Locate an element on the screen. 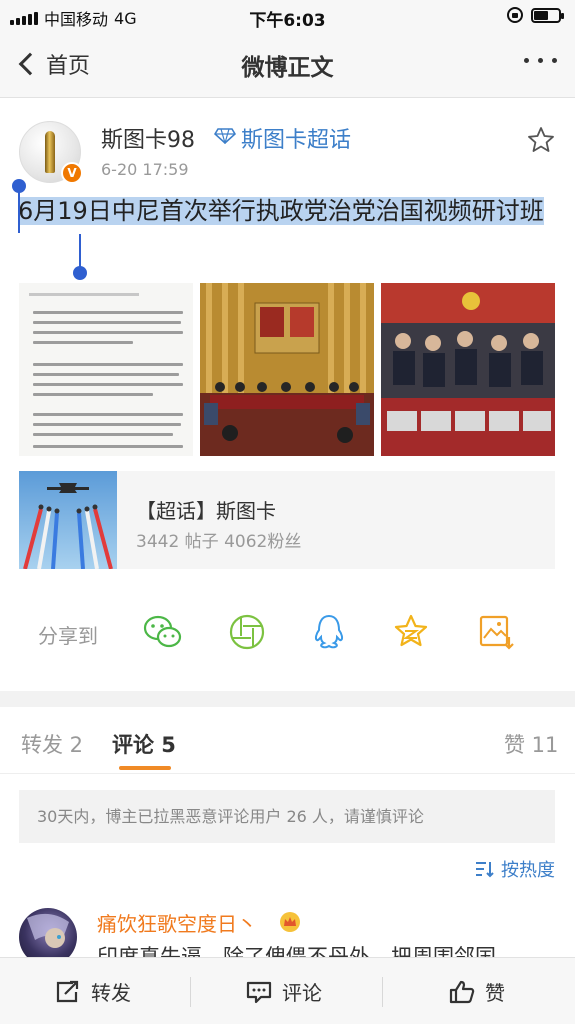 The height and width of the screenshot is (1024, 575). blacklist-notice: 30天内，博主已拉黑恶意评论用户 26 人，请谨慎评论 is located at coordinates (287, 816).